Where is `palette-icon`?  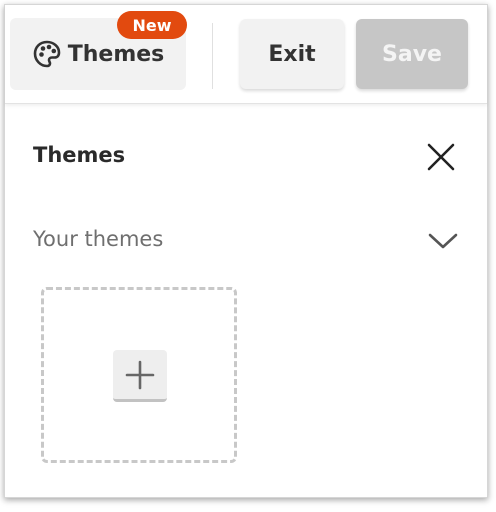 palette-icon is located at coordinates (47, 54).